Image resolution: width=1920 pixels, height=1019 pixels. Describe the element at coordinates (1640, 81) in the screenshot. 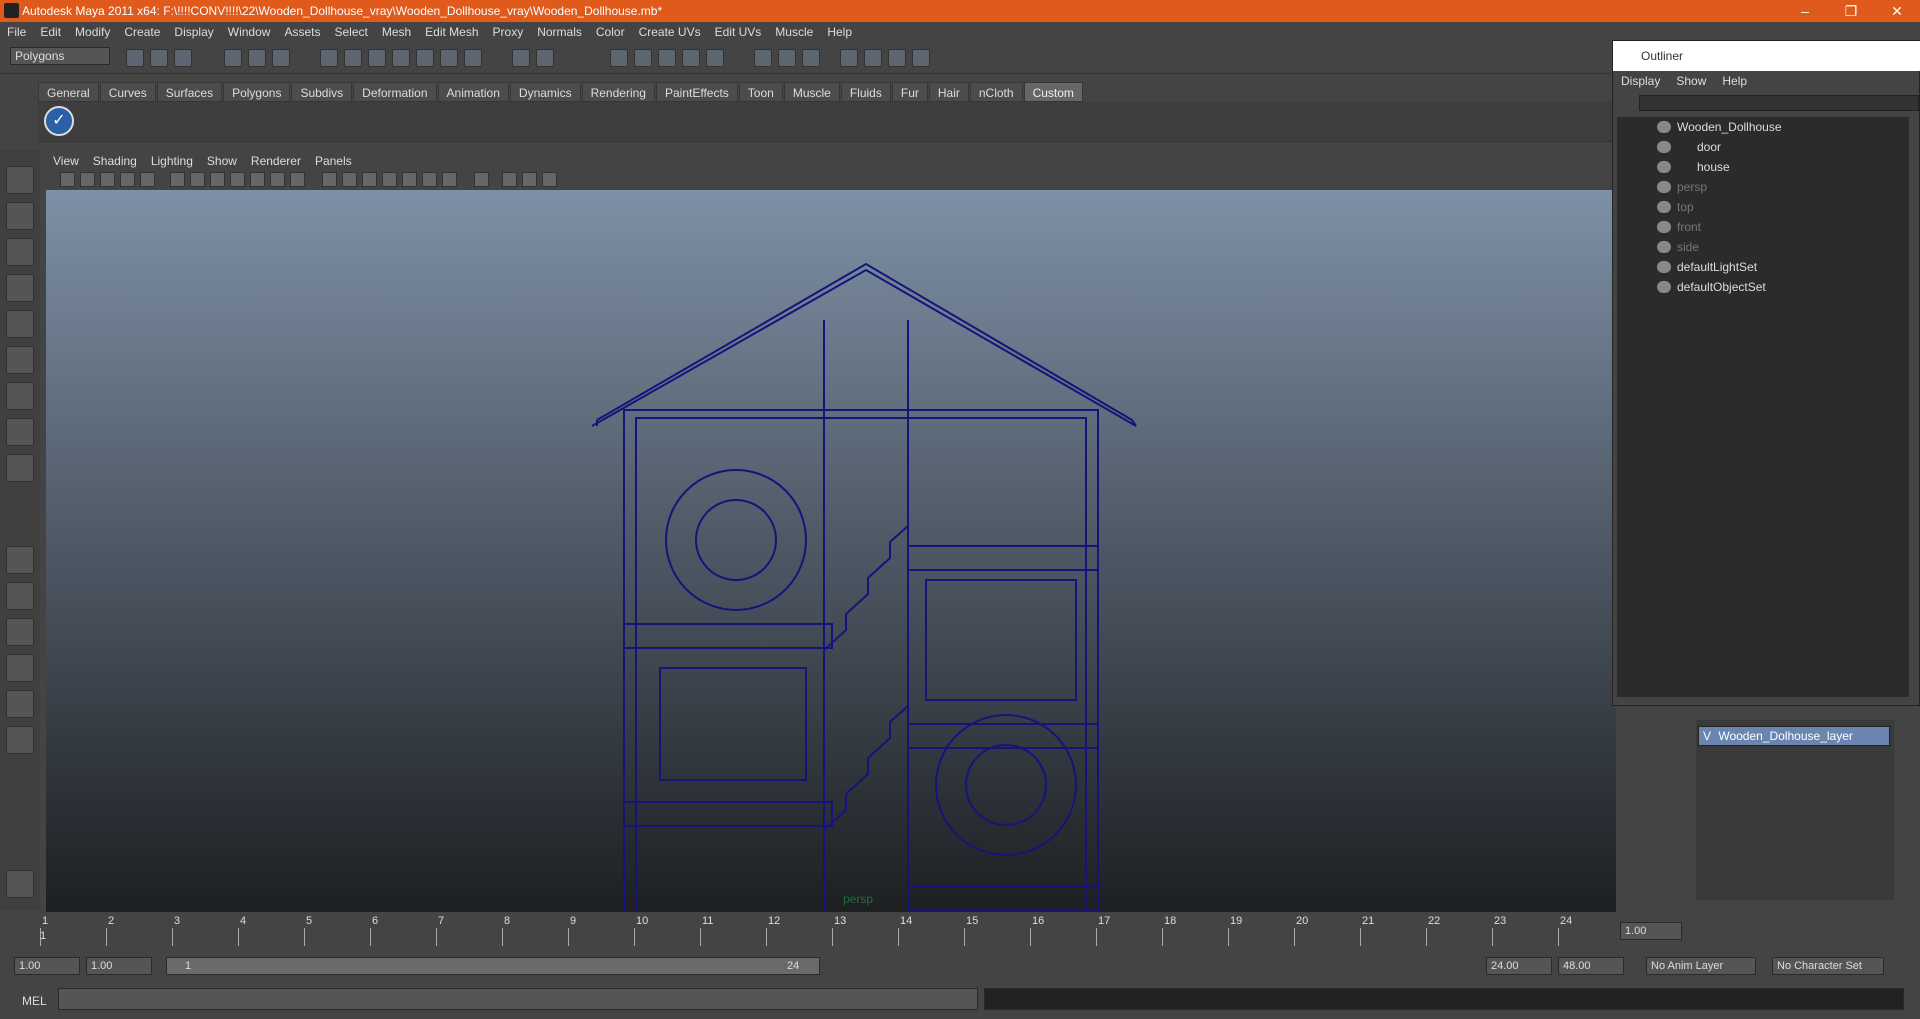

I see `outliner-menu-display: Display` at that location.